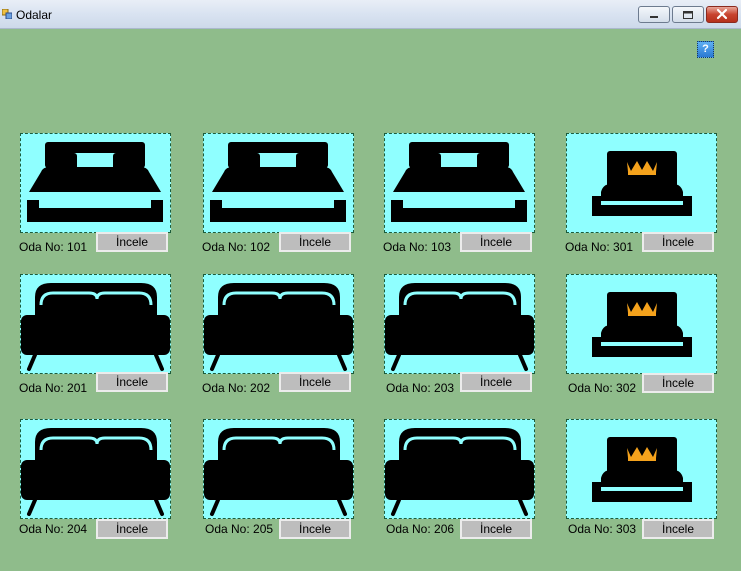 Image resolution: width=741 pixels, height=571 pixels. What do you see at coordinates (7, 14) in the screenshot?
I see `app-icon` at bounding box center [7, 14].